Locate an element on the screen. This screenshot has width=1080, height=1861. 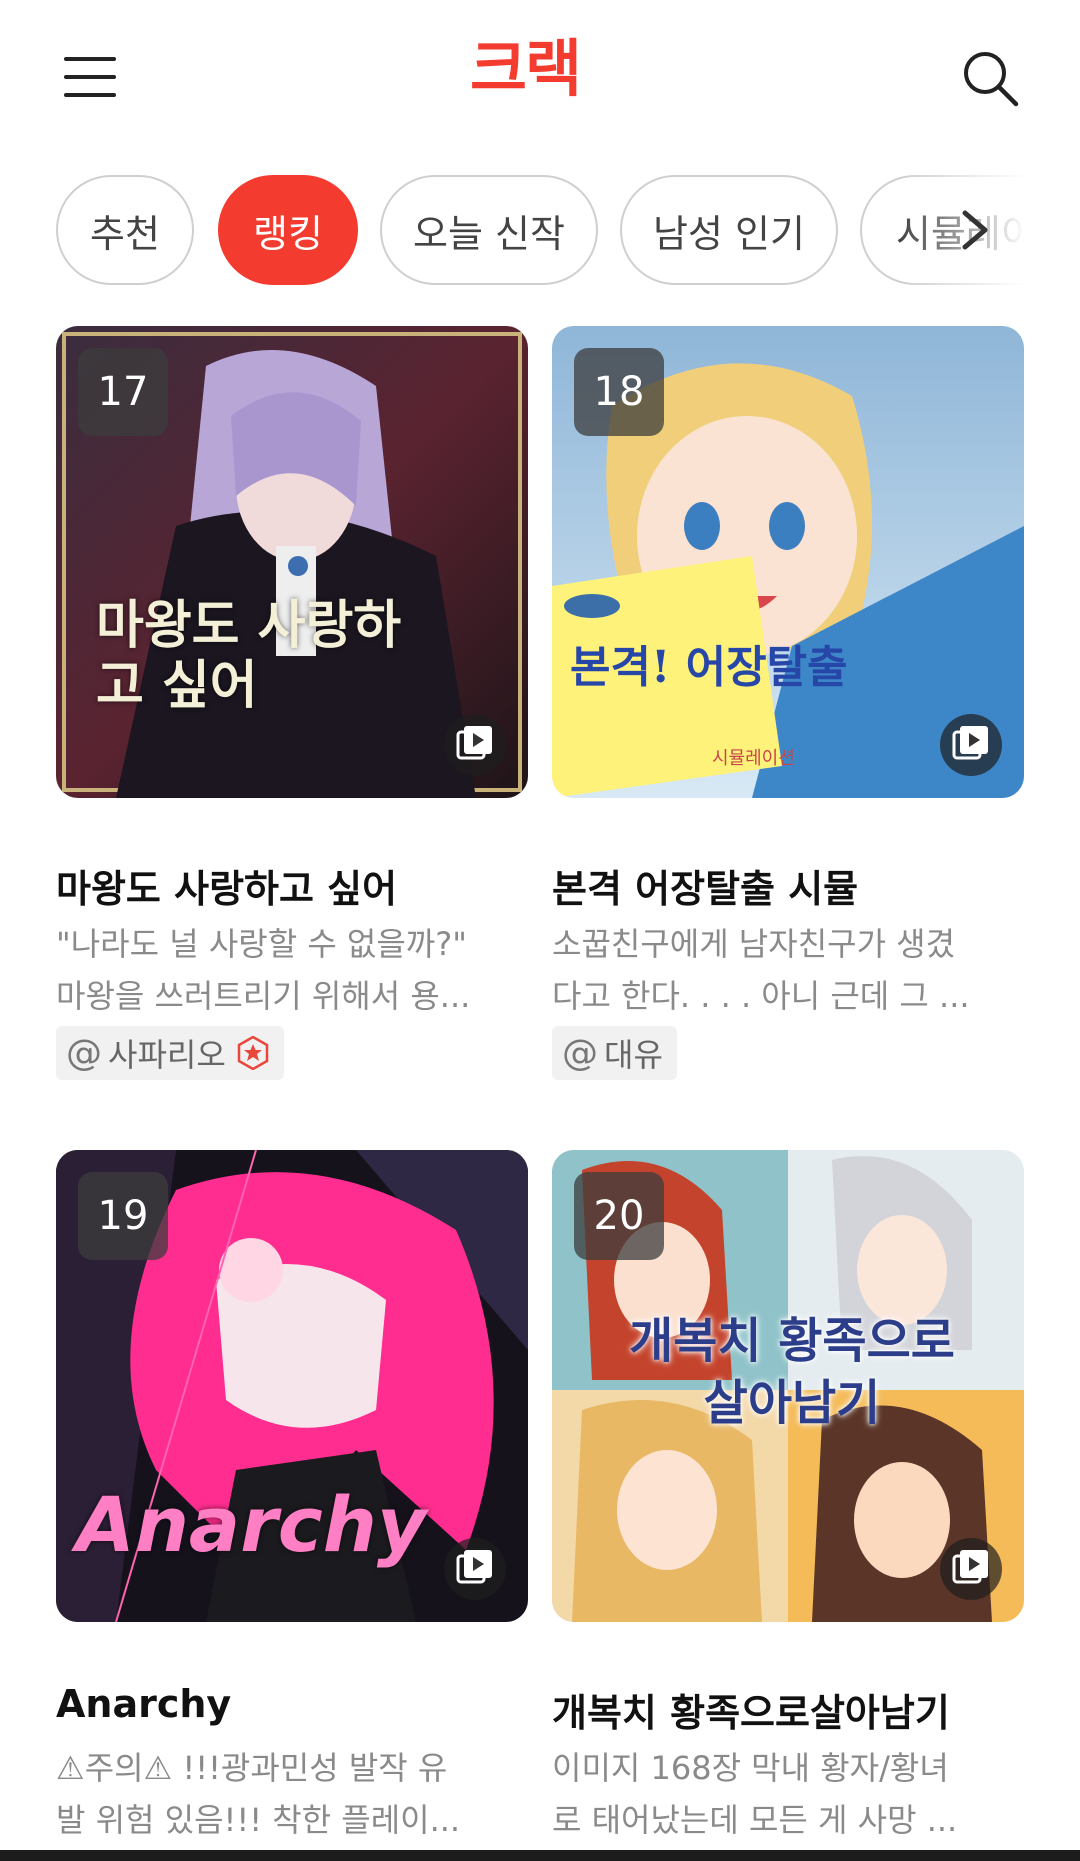
category-tabs: 추천 랭킹 오늘 신작 남성 인기 시뮬레이 is located at coordinates (540, 234).